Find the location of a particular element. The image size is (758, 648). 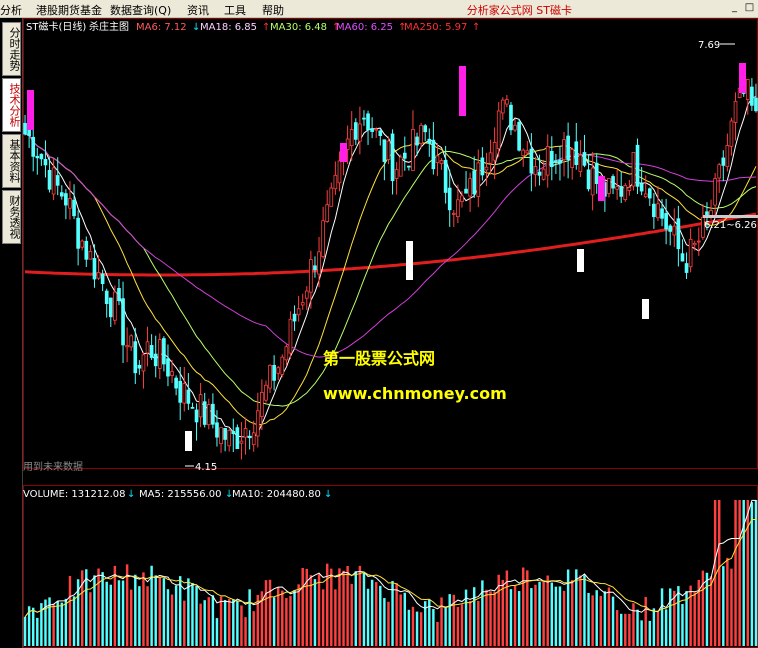

low-price-label: 4.15 is located at coordinates (206, 467).